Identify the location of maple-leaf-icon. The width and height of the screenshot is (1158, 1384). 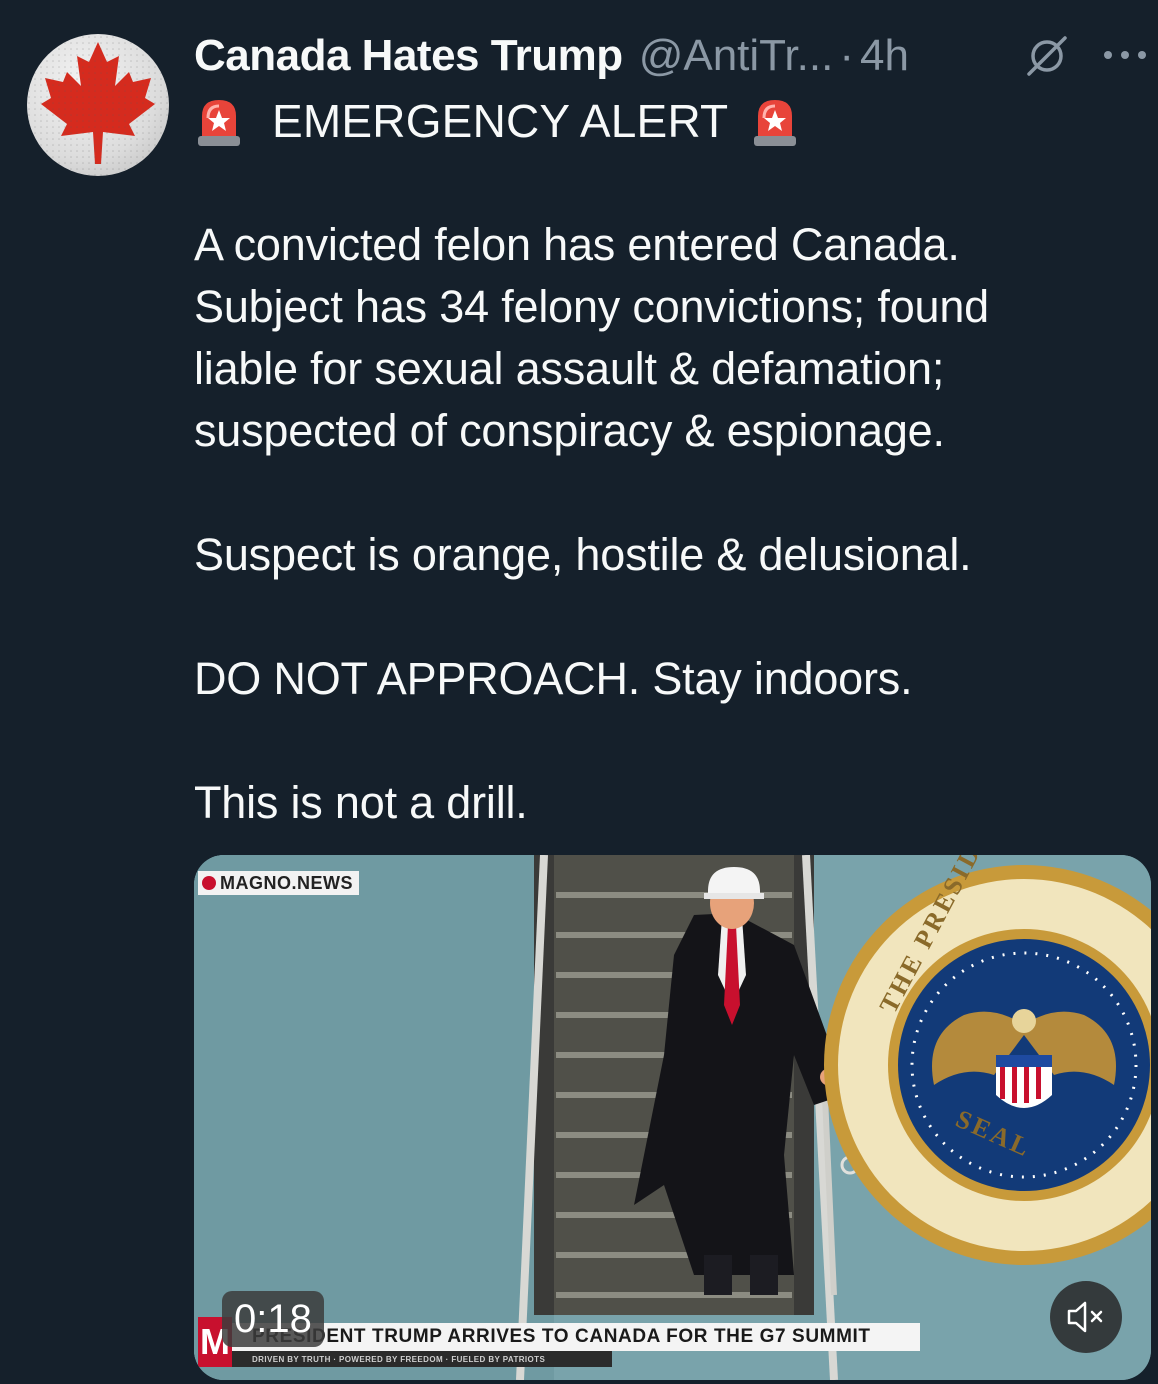
(98, 105).